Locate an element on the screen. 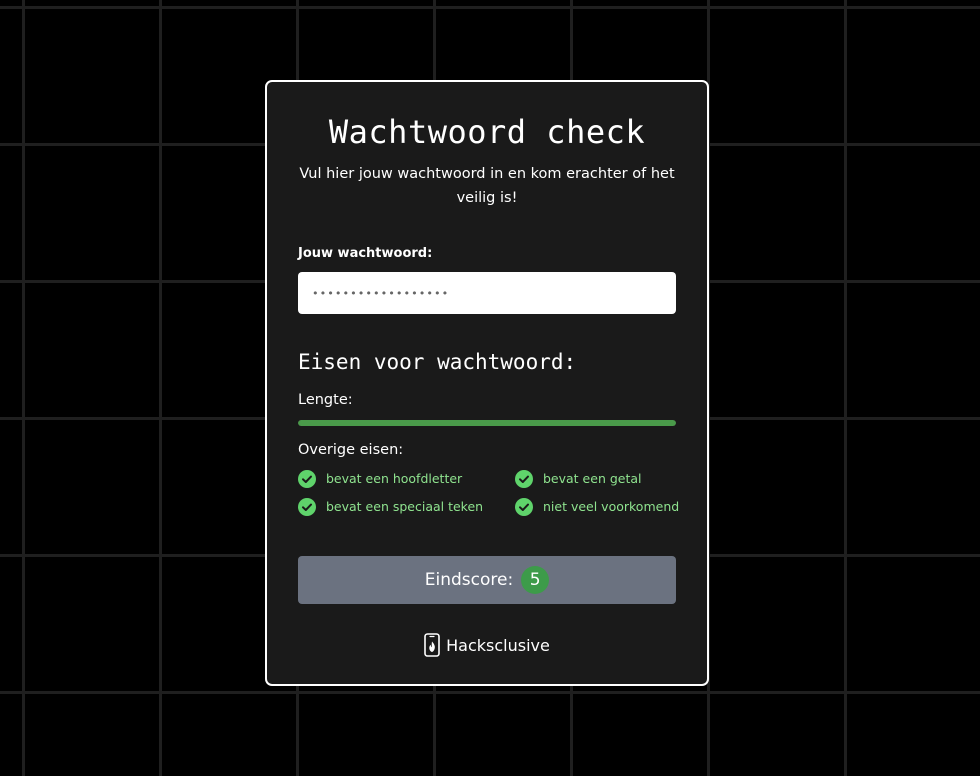 The image size is (980, 776). check-item-number: bevat een getal is located at coordinates (596, 479).